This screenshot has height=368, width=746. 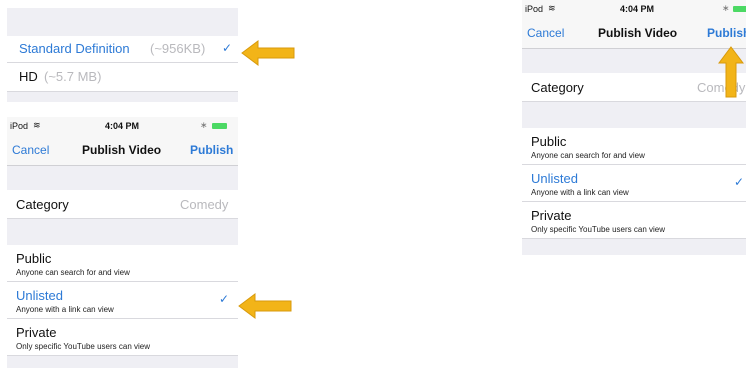 I want to click on quality-option-hd: HD (~5.7 MB), so click(x=122, y=77).